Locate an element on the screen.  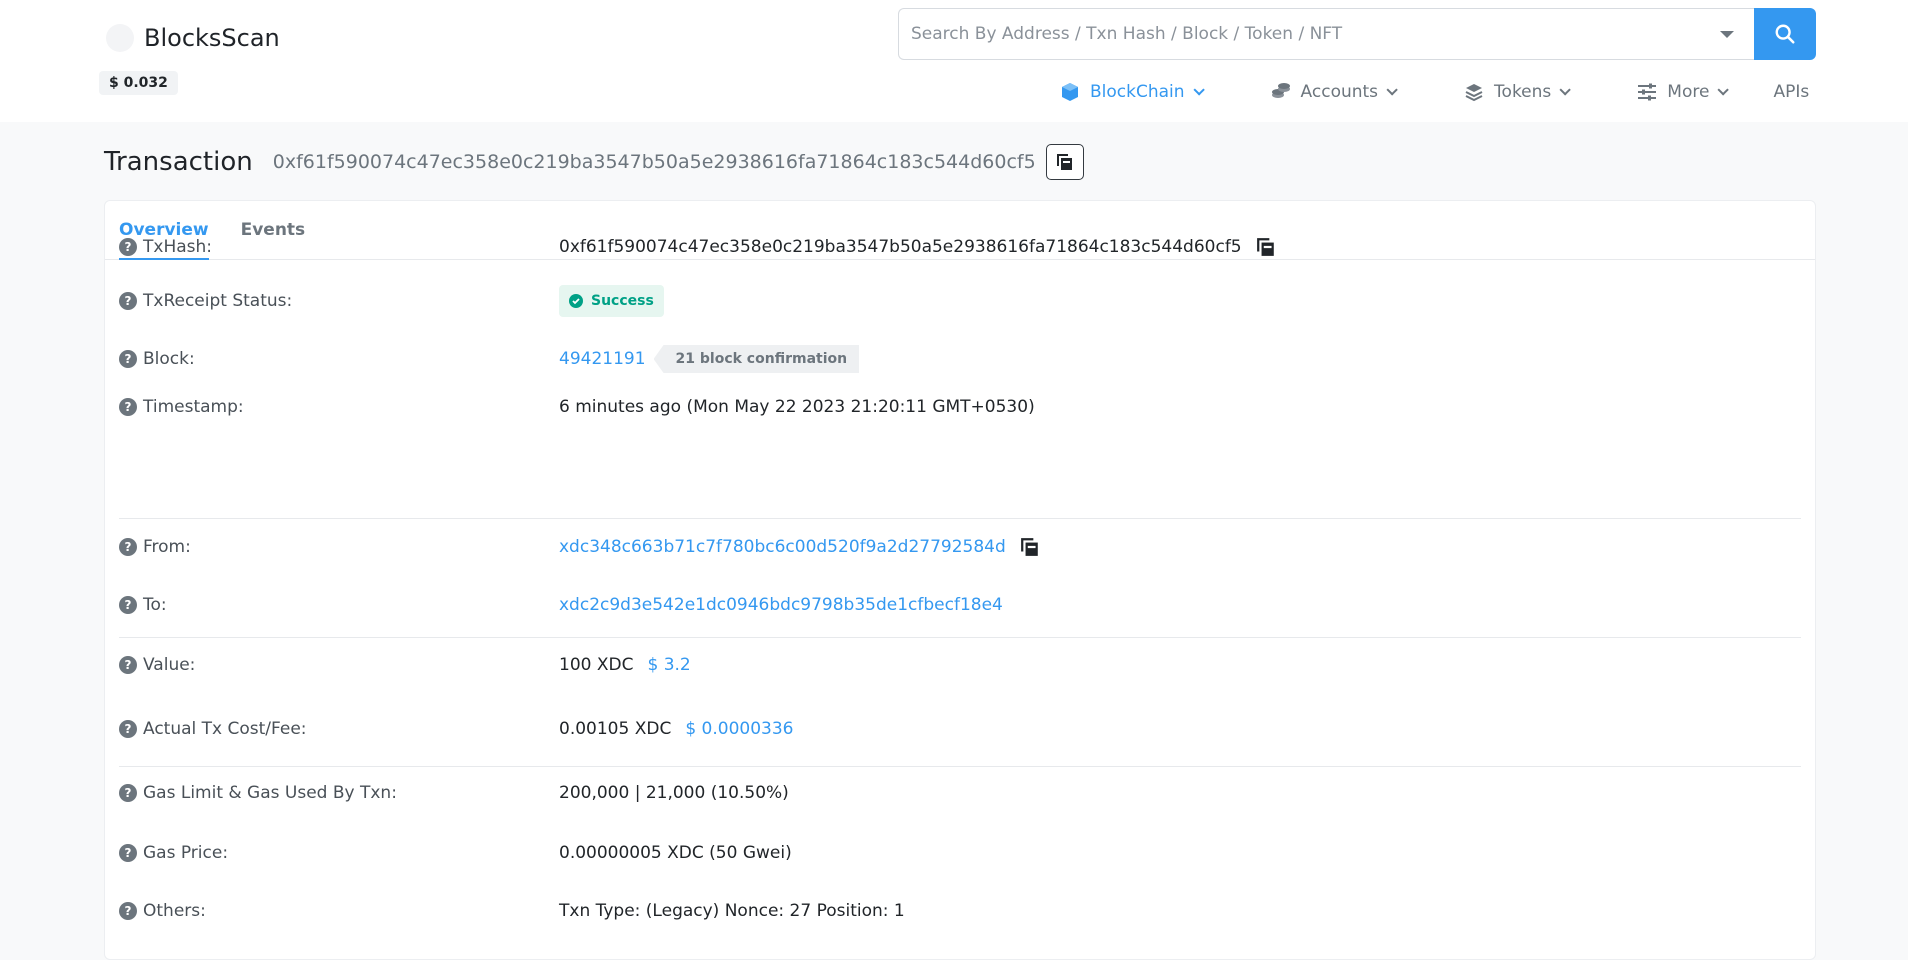
row-label: Actual Tx Cost/Fee: is located at coordinates (225, 729).